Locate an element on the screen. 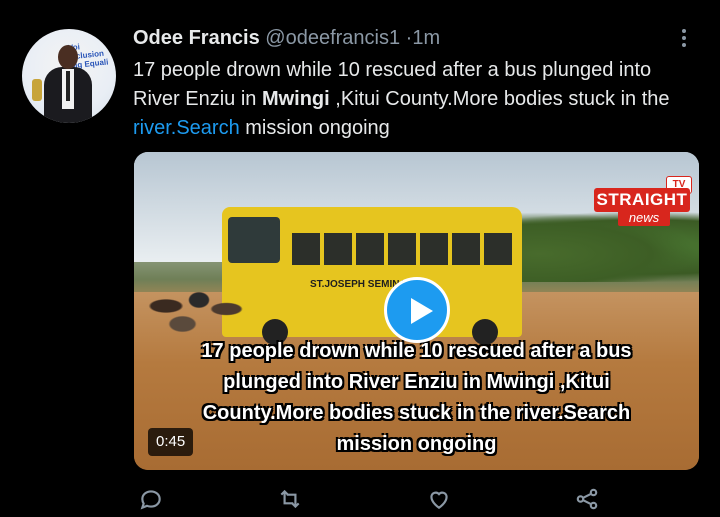 This screenshot has width=720, height=517. trophy-shape is located at coordinates (37, 90).